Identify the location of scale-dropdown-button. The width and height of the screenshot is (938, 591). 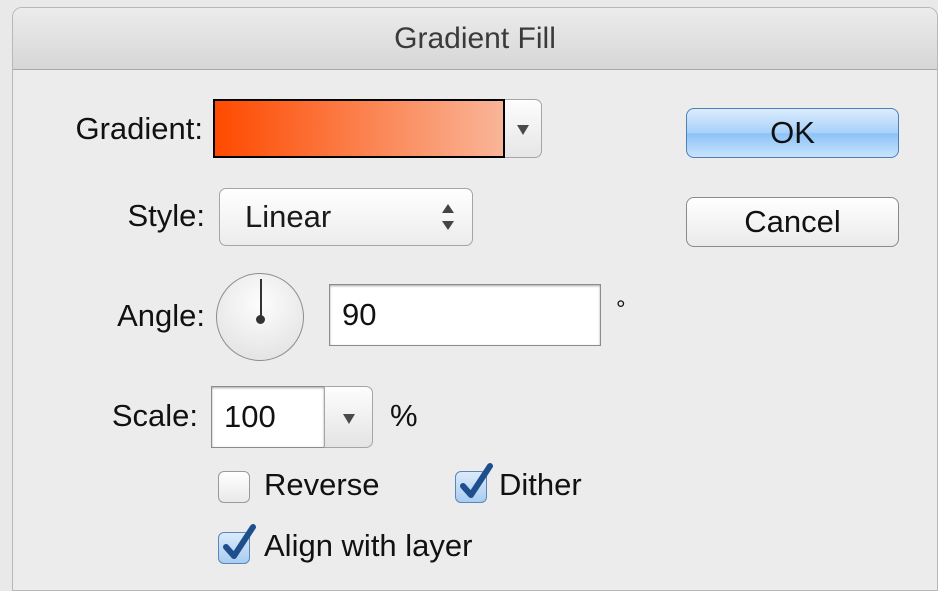
(348, 417).